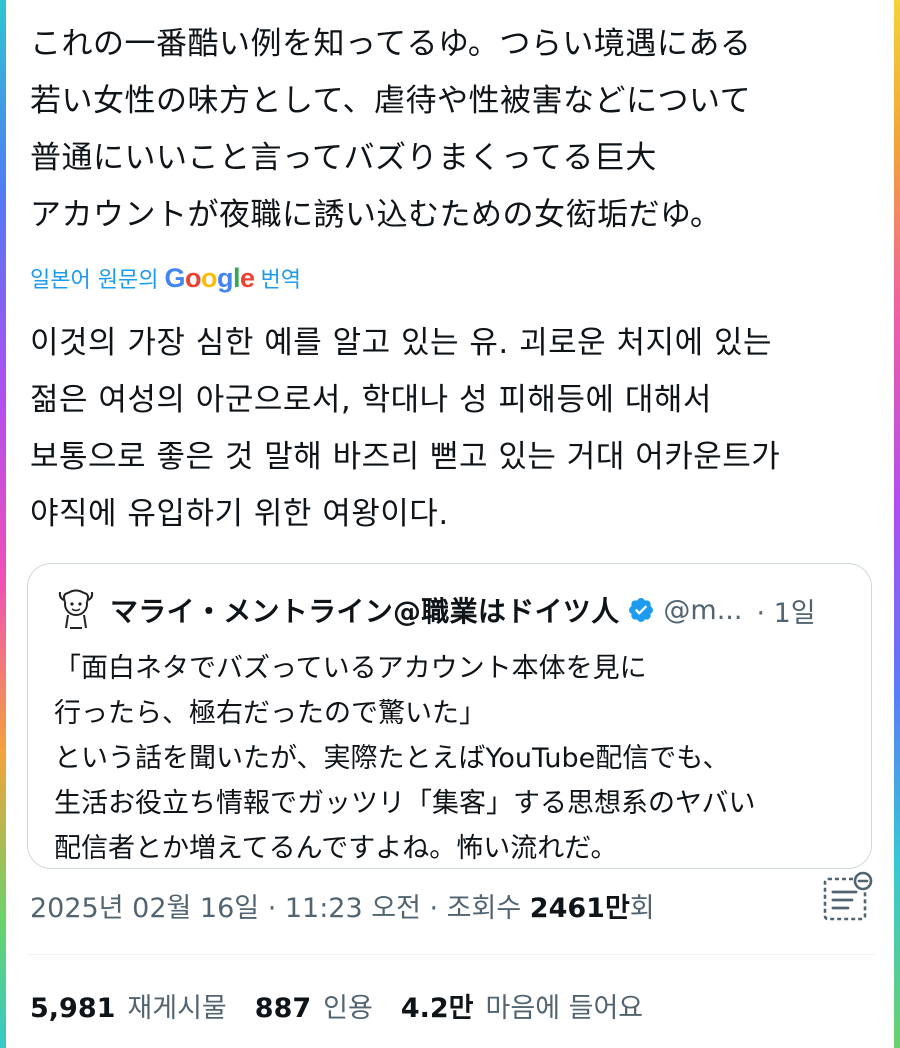 The height and width of the screenshot is (1048, 900). Describe the element at coordinates (364, 610) in the screenshot. I see `quoted-author-name: マライ・メントライン@職業はドイツ人` at that location.